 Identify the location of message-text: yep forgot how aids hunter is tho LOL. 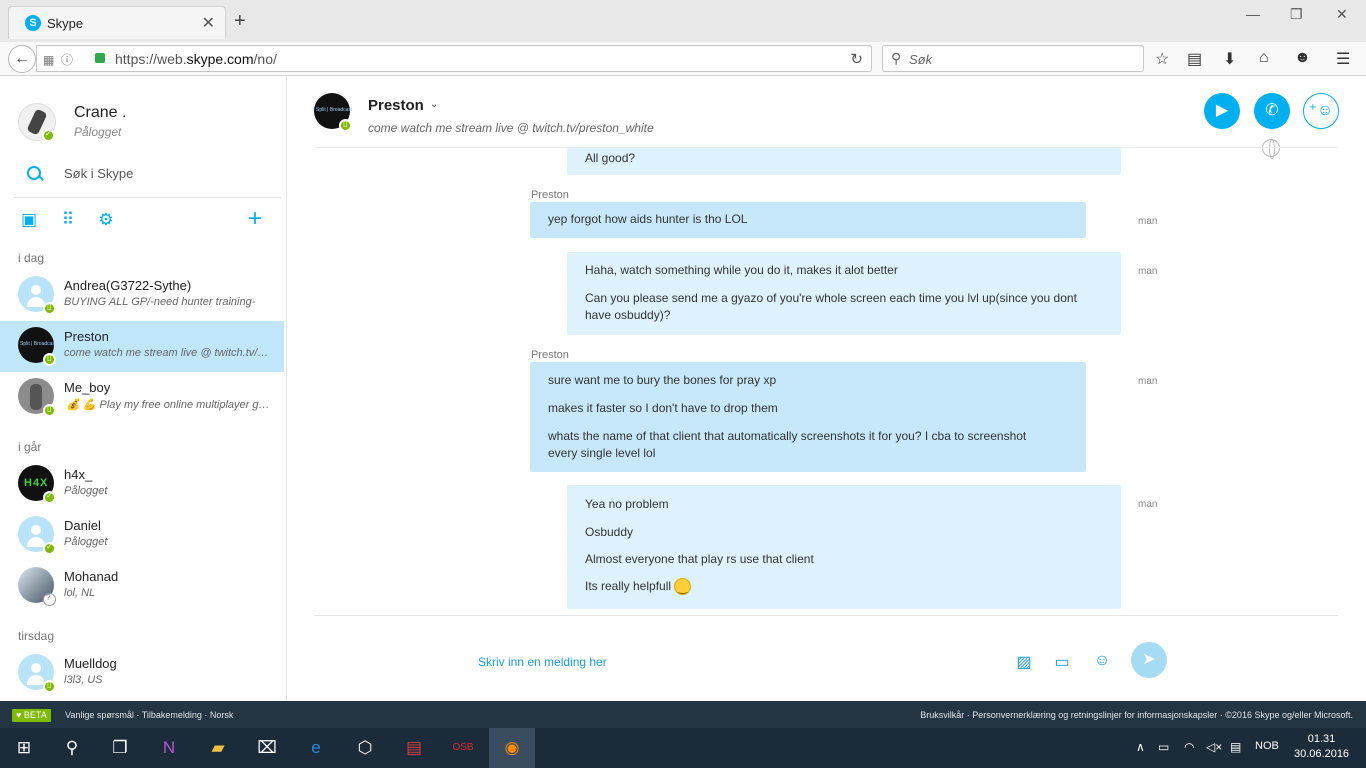
(648, 219).